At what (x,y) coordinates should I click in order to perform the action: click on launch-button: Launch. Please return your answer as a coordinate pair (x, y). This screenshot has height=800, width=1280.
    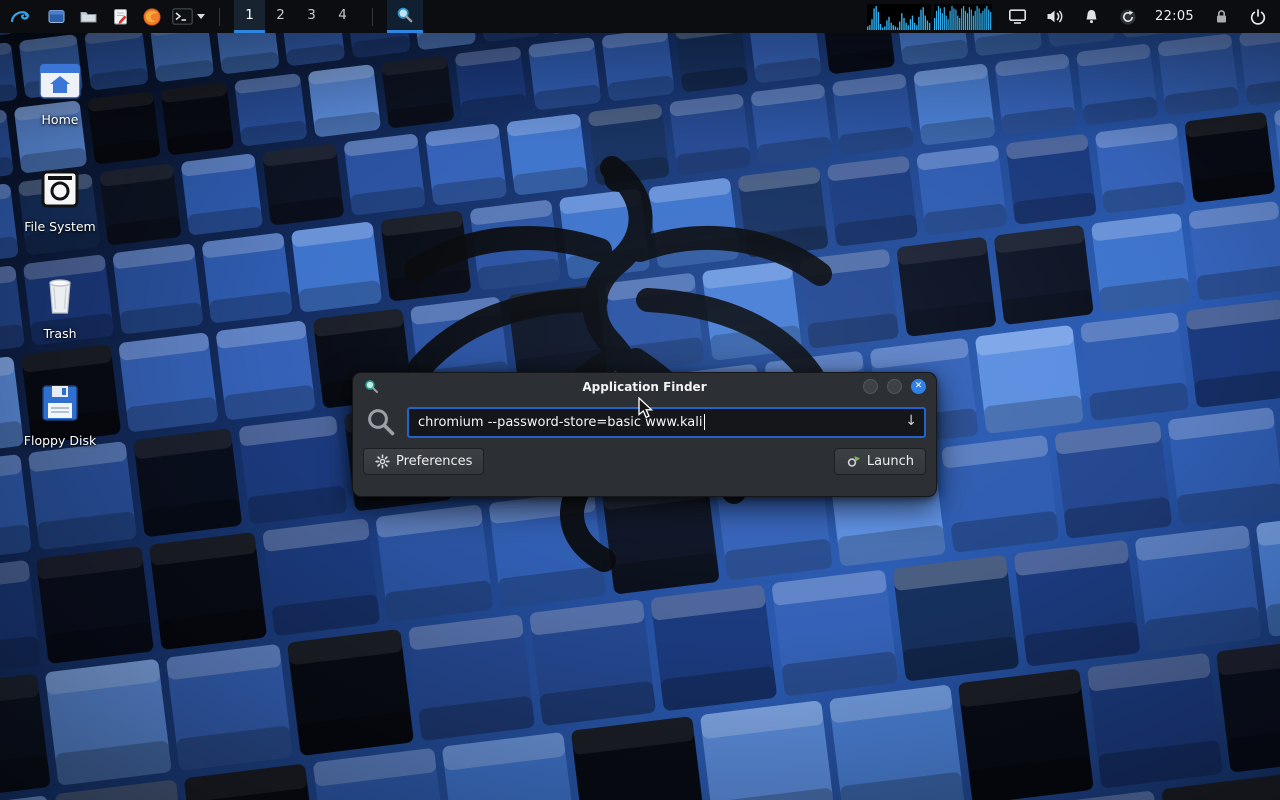
    Looking at the image, I should click on (879, 461).